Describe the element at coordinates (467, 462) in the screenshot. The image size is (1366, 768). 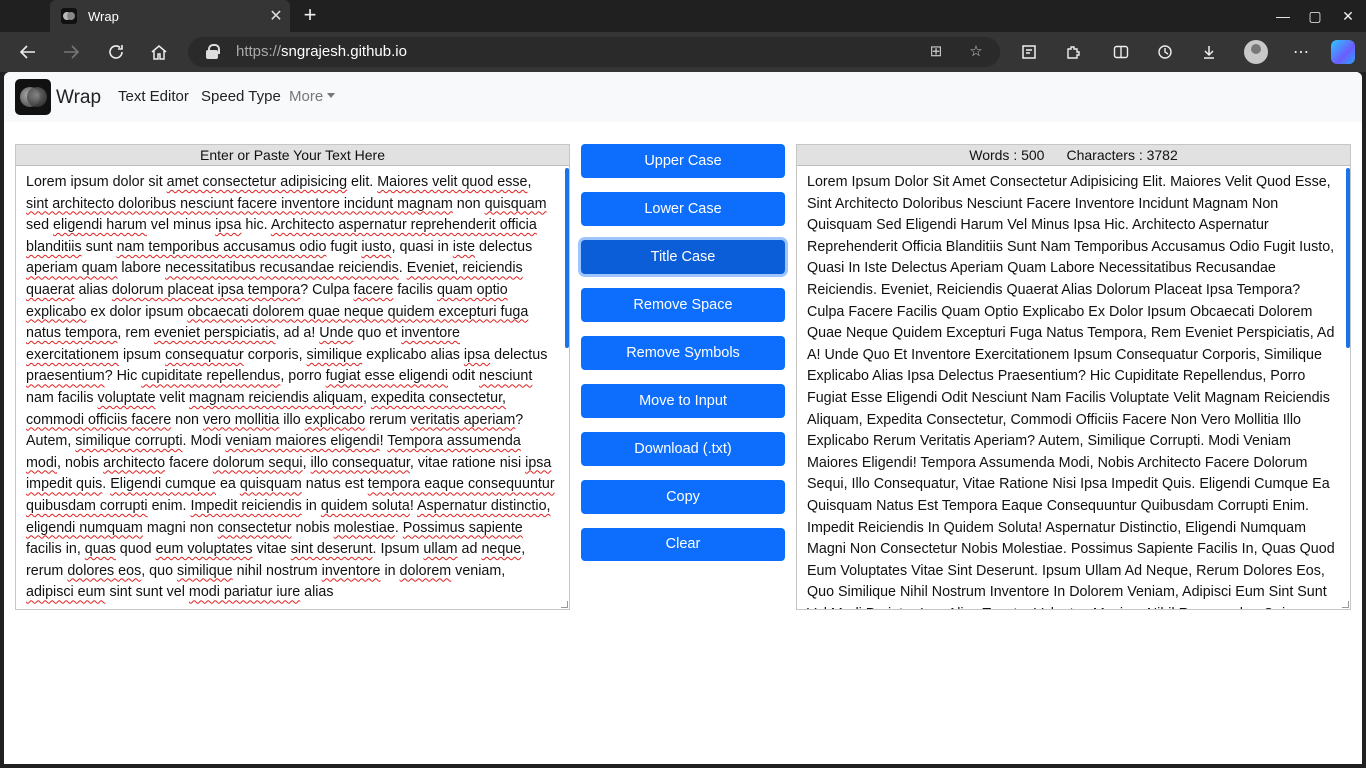
I see `input-text: , vitae ratione nisi` at that location.